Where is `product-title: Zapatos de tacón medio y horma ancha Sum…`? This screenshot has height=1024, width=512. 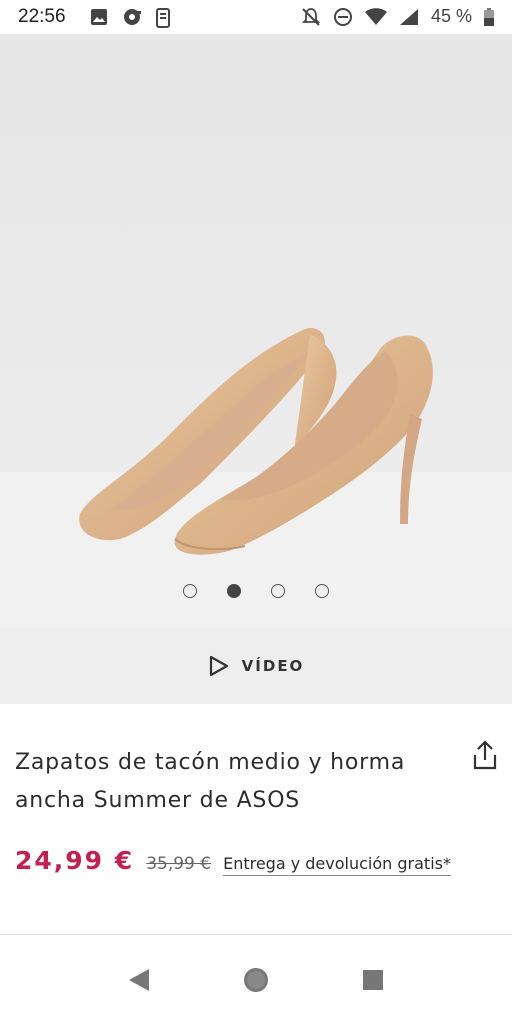 product-title: Zapatos de tacón medio y horma ancha Sum… is located at coordinates (210, 781).